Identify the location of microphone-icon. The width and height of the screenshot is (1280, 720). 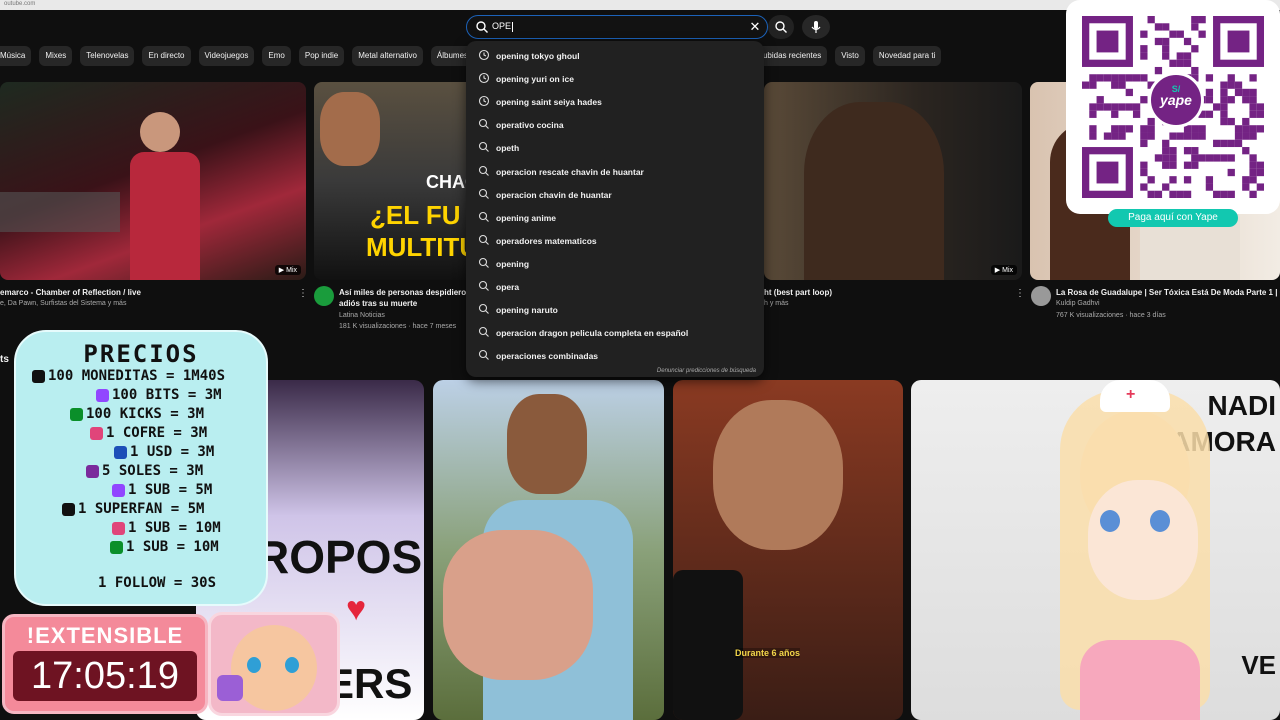
(816, 27).